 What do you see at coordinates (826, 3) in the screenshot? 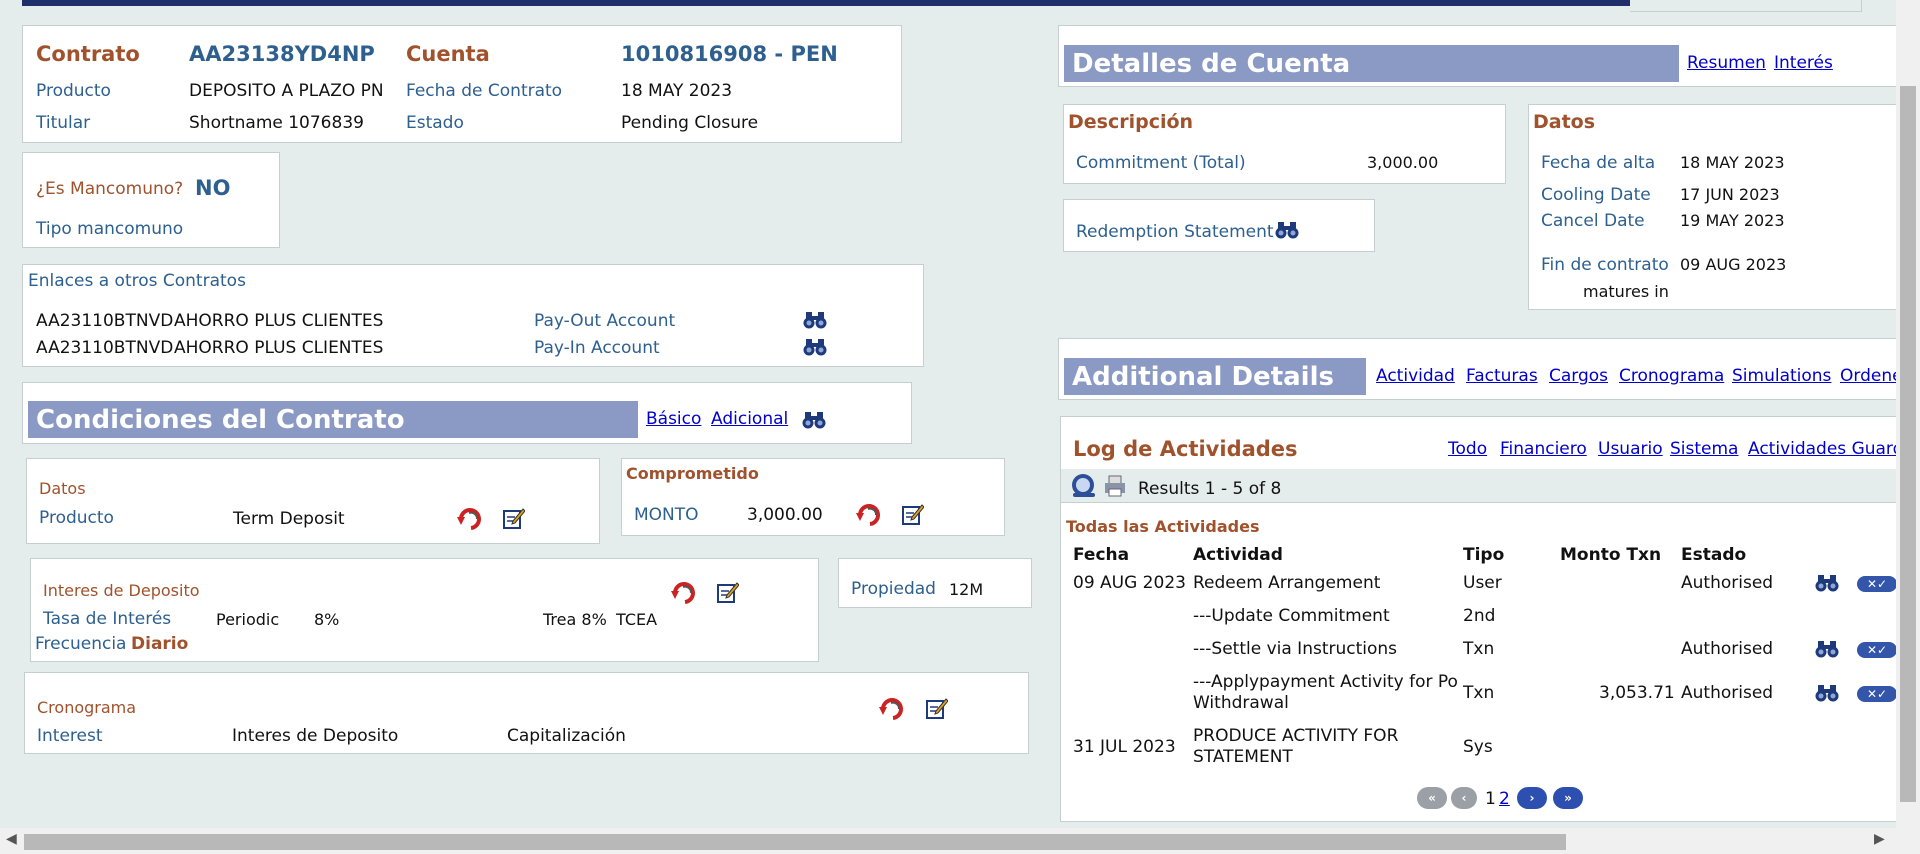
I see `top-header-strip` at bounding box center [826, 3].